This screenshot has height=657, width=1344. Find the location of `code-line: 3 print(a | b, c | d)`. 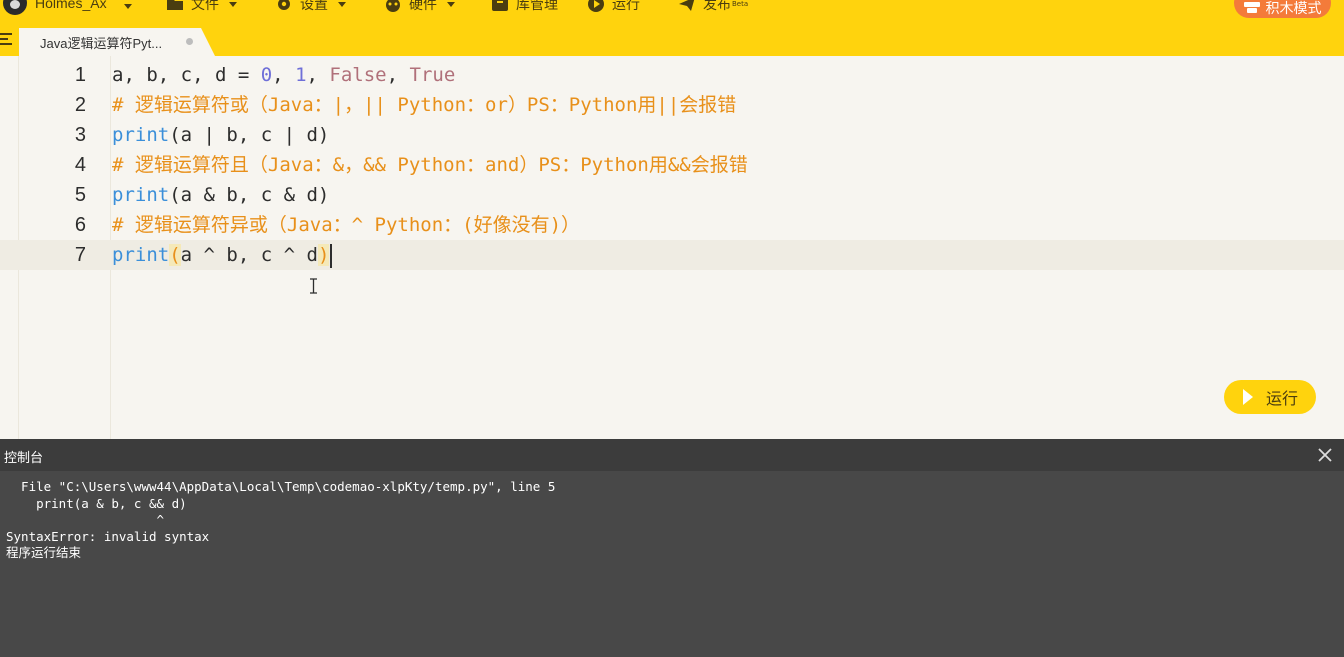

code-line: 3 print(a | b, c | d) is located at coordinates (672, 135).